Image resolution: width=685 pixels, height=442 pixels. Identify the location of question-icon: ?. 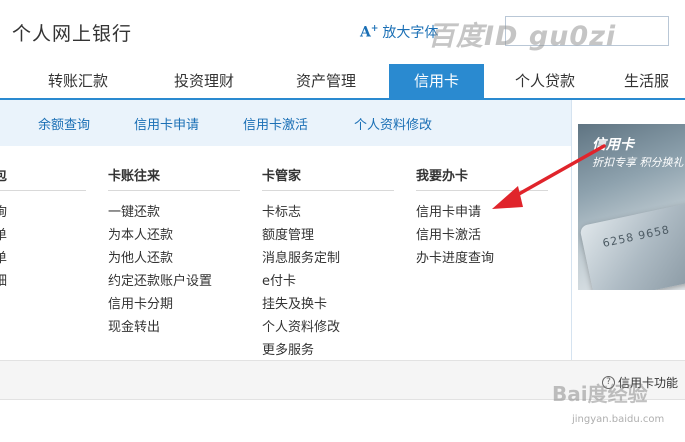
(608, 382).